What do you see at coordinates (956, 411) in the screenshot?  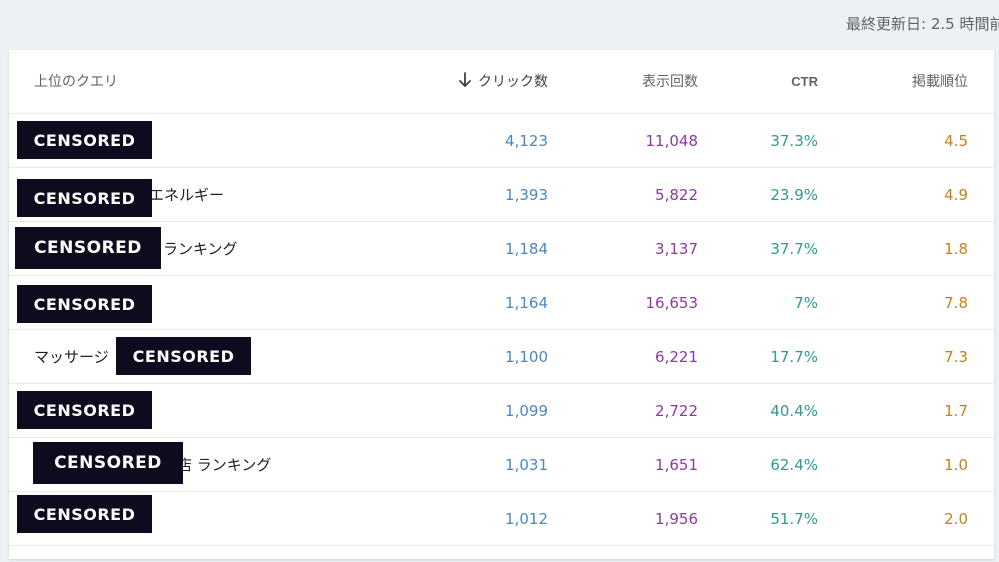 I see `position-value: 1.7` at bounding box center [956, 411].